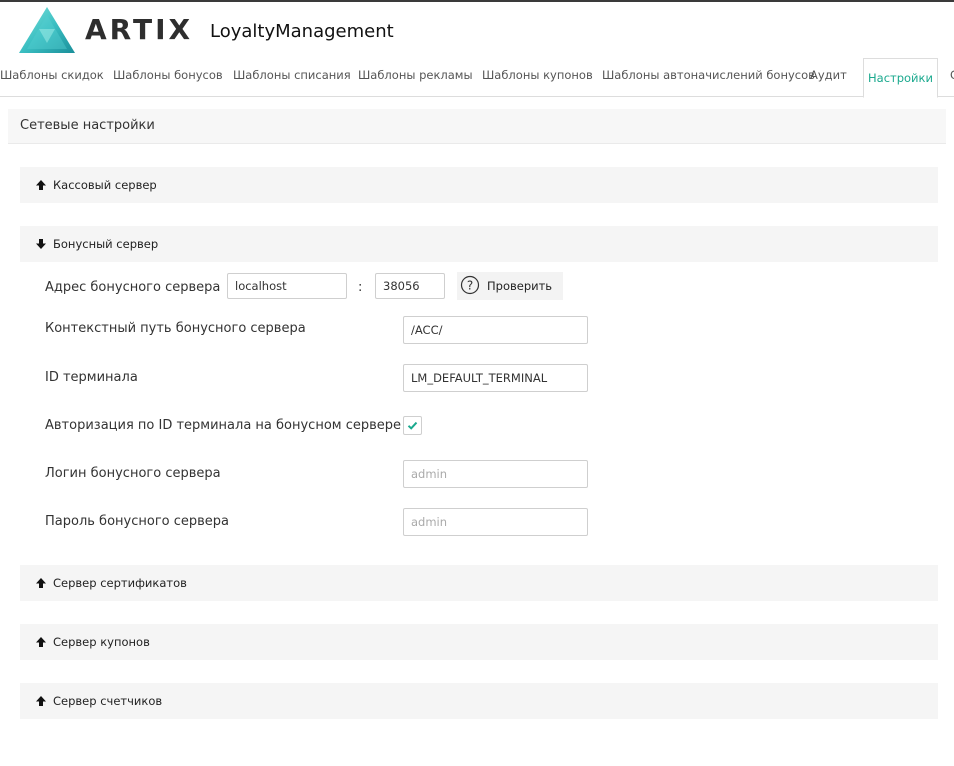 This screenshot has height=766, width=954. What do you see at coordinates (708, 75) in the screenshot?
I see `tab-auto-bonus-templates: Шаблоны автоначислений бонусов` at bounding box center [708, 75].